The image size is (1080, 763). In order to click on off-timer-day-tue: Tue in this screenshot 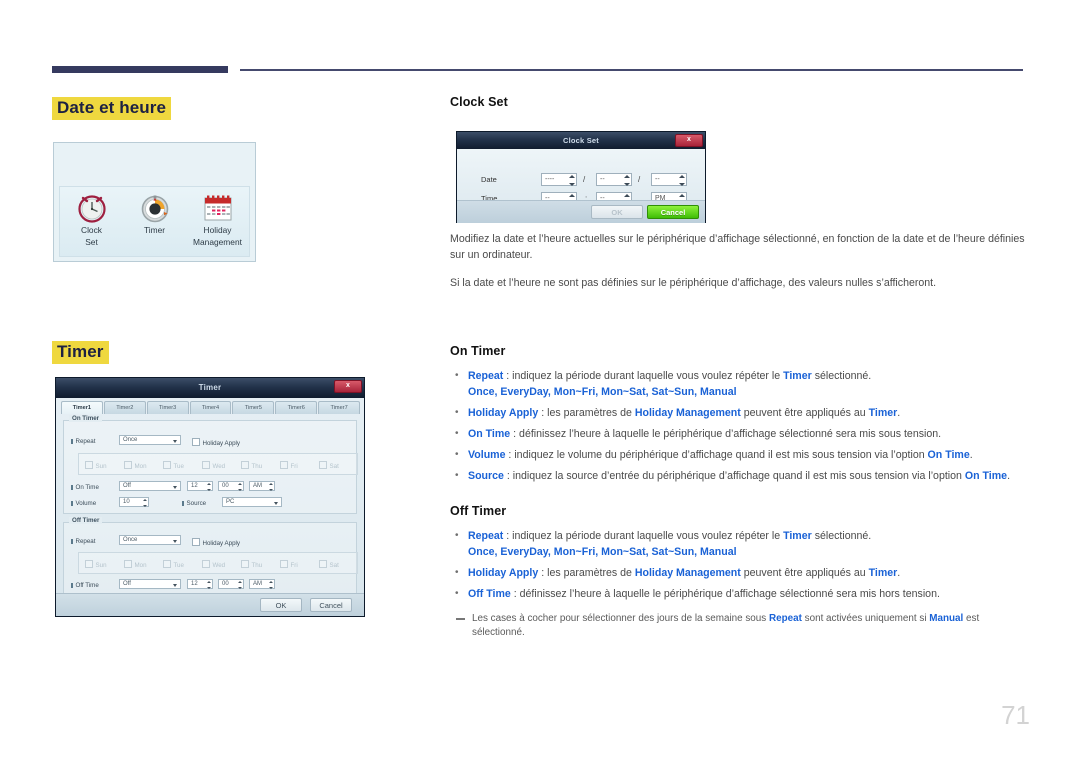, I will do `click(173, 565)`.